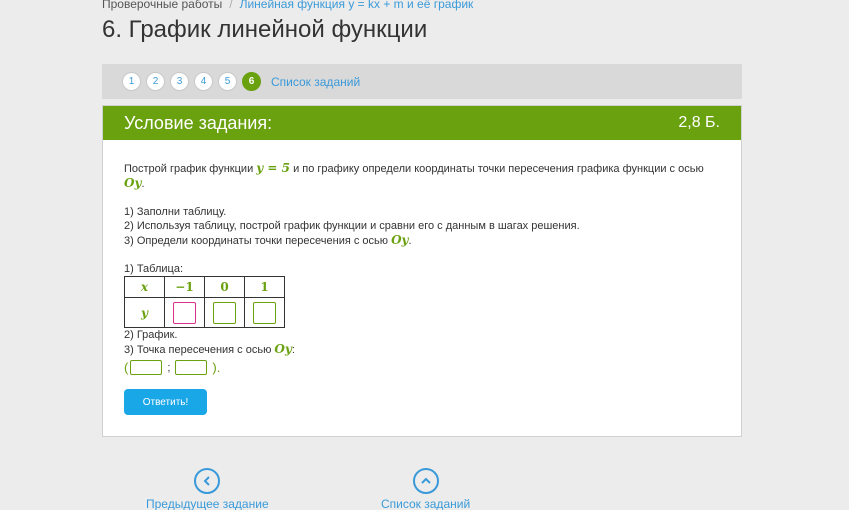  Describe the element at coordinates (131, 81) in the screenshot. I see `task-number-1: 1` at that location.